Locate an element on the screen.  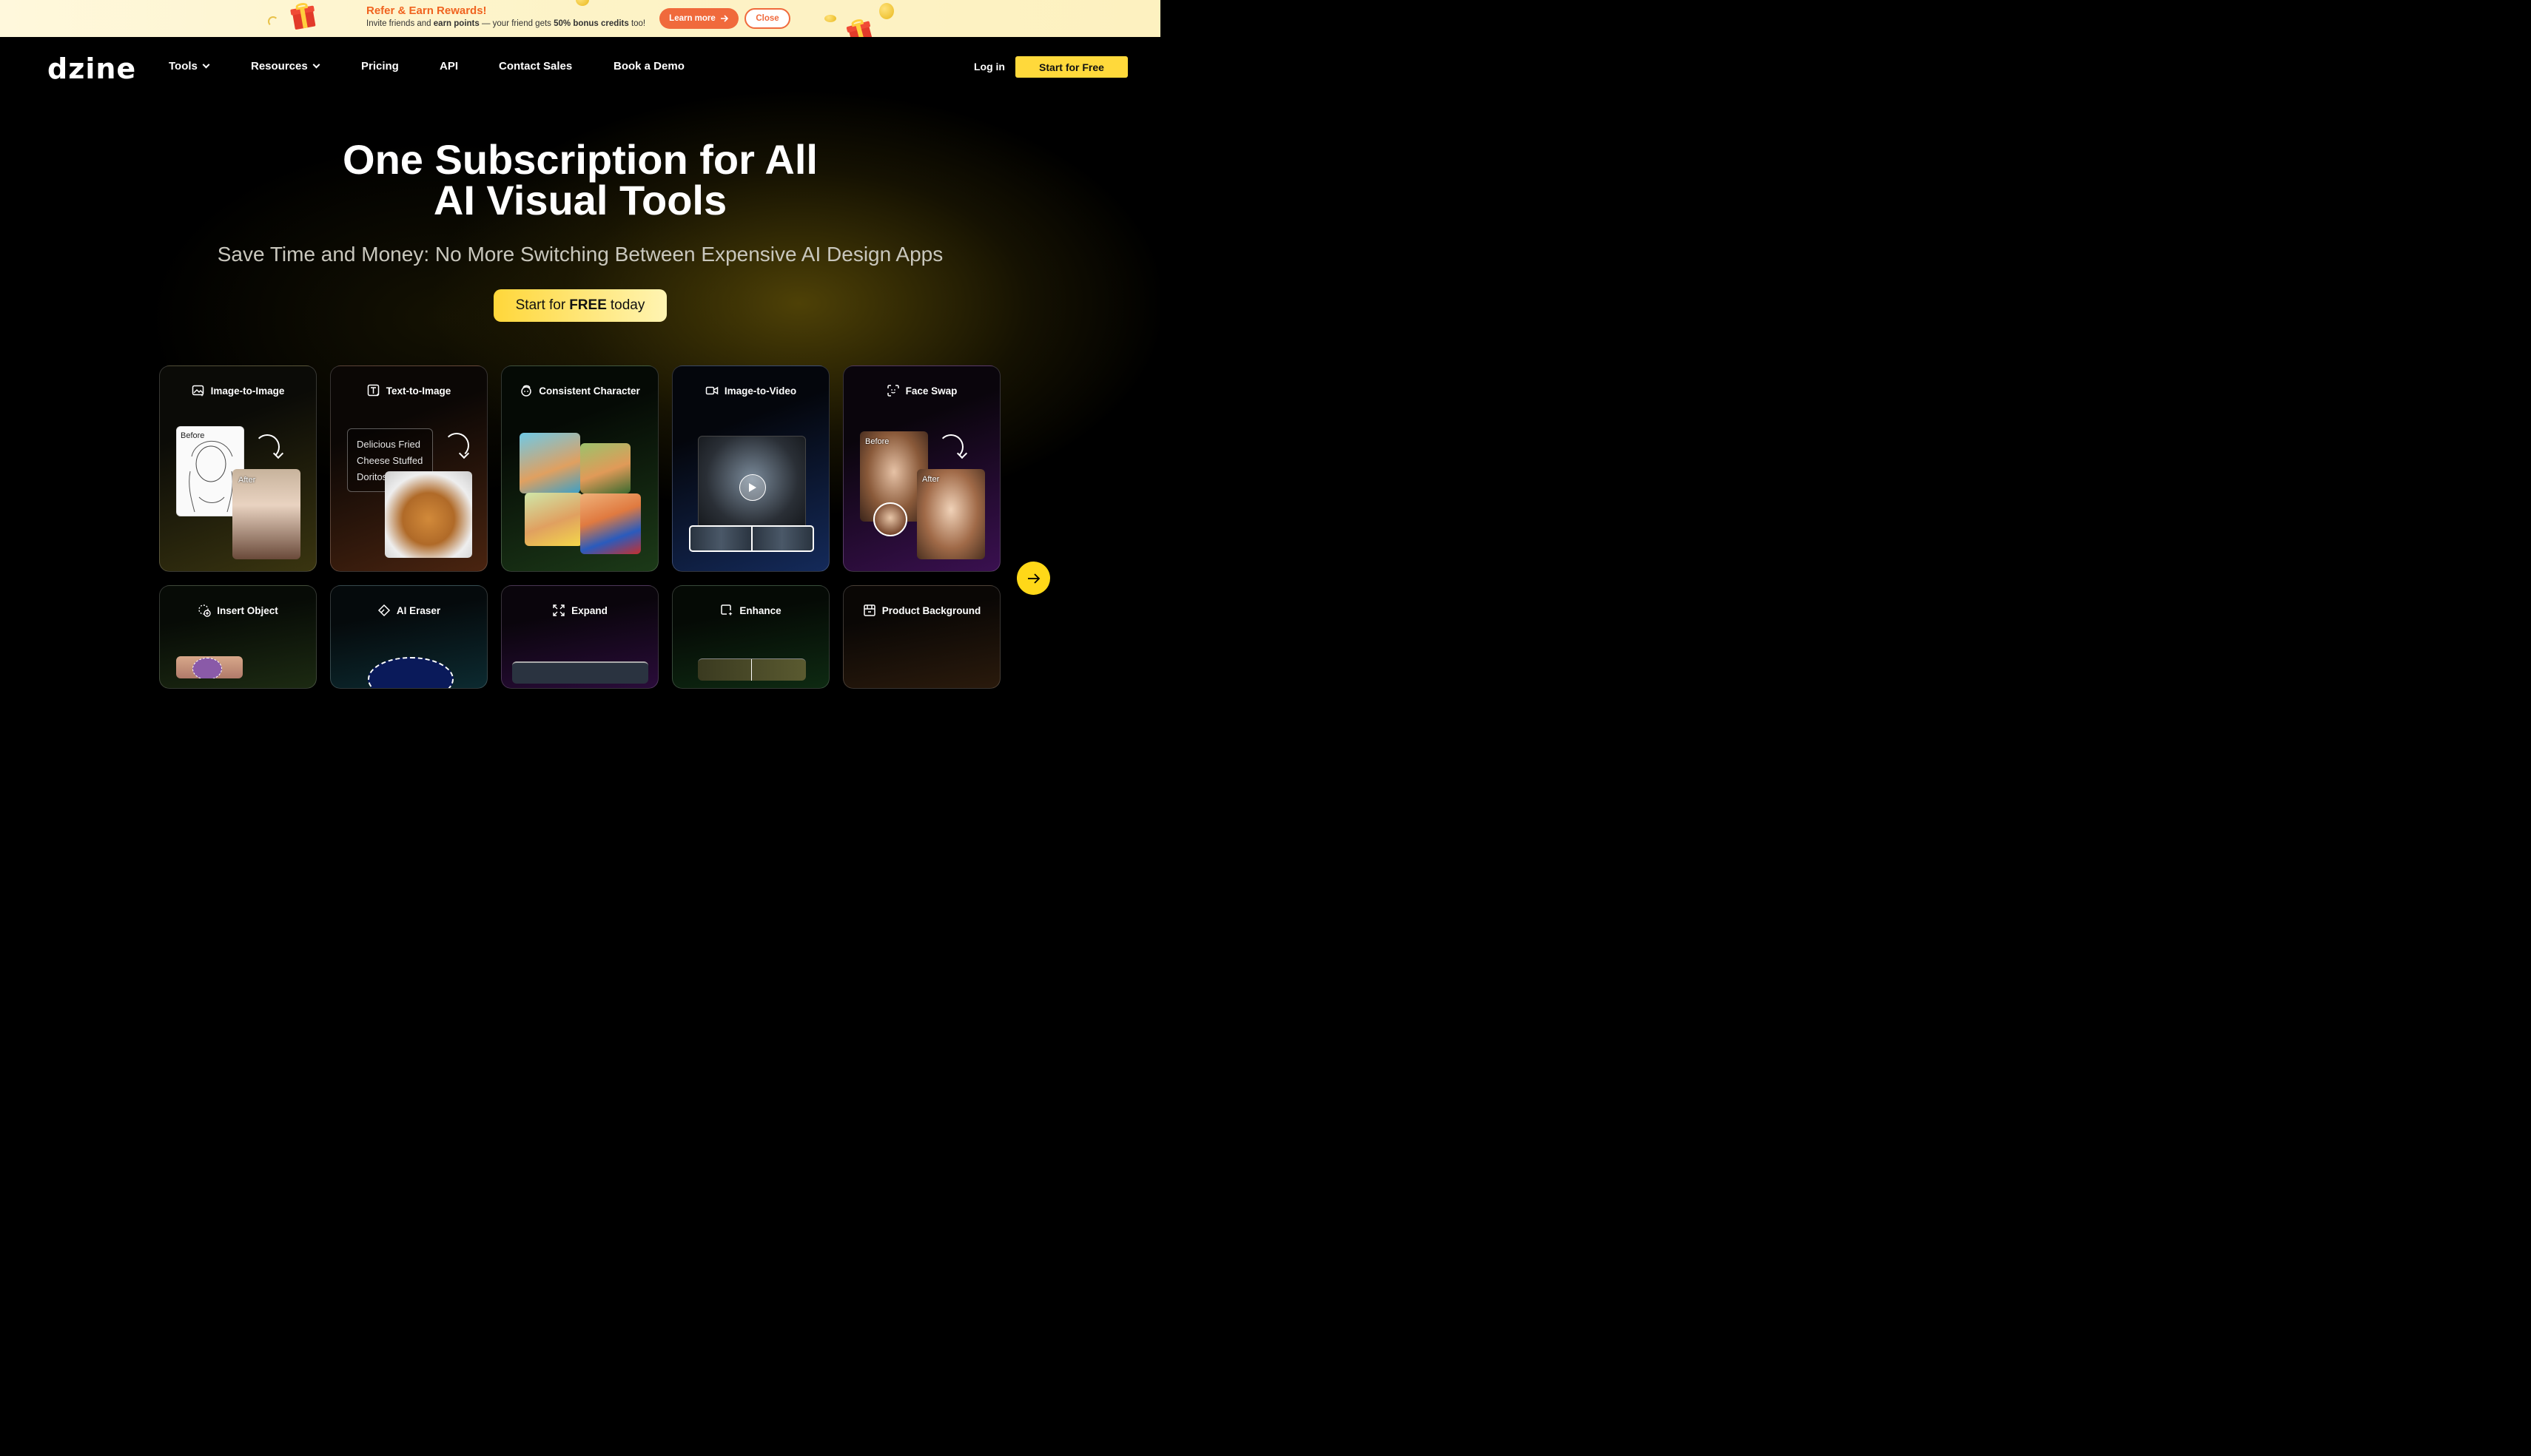
start-free-today-button: Start for FREE today is located at coordinates (580, 305).